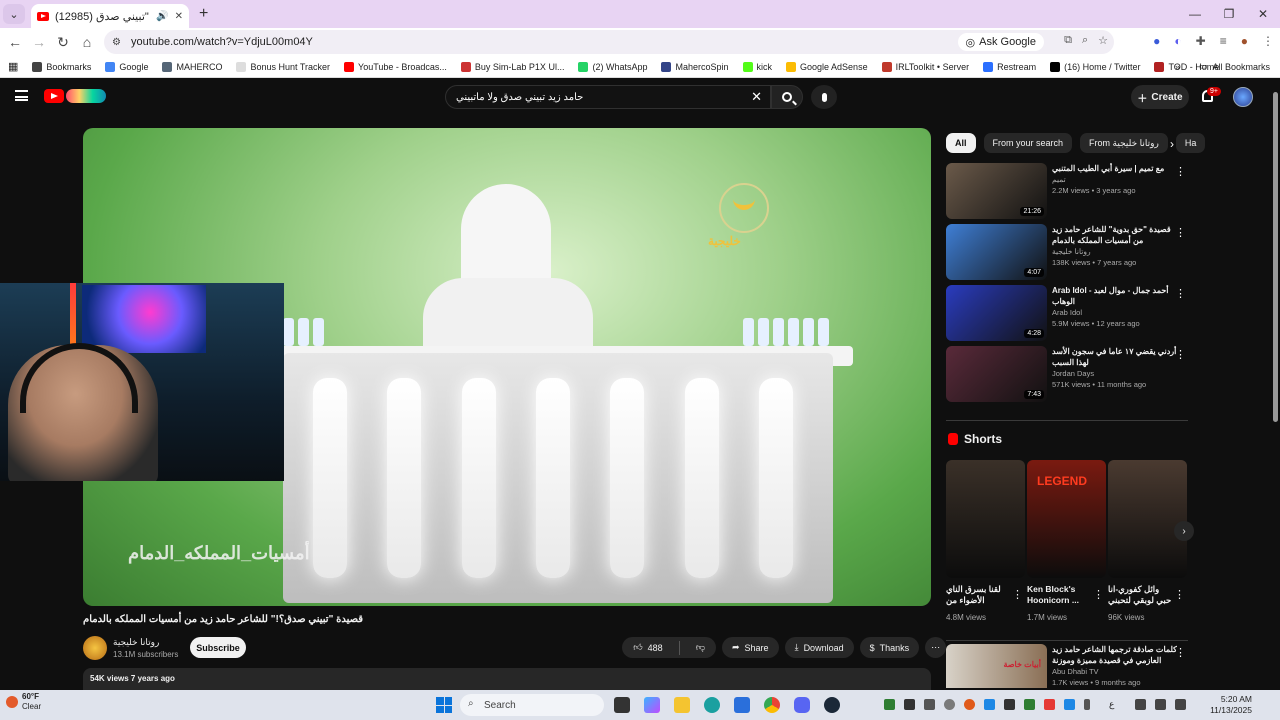 This screenshot has height=720, width=1280. What do you see at coordinates (162, 16) in the screenshot?
I see `speaker-icon: 🔊` at bounding box center [162, 16].